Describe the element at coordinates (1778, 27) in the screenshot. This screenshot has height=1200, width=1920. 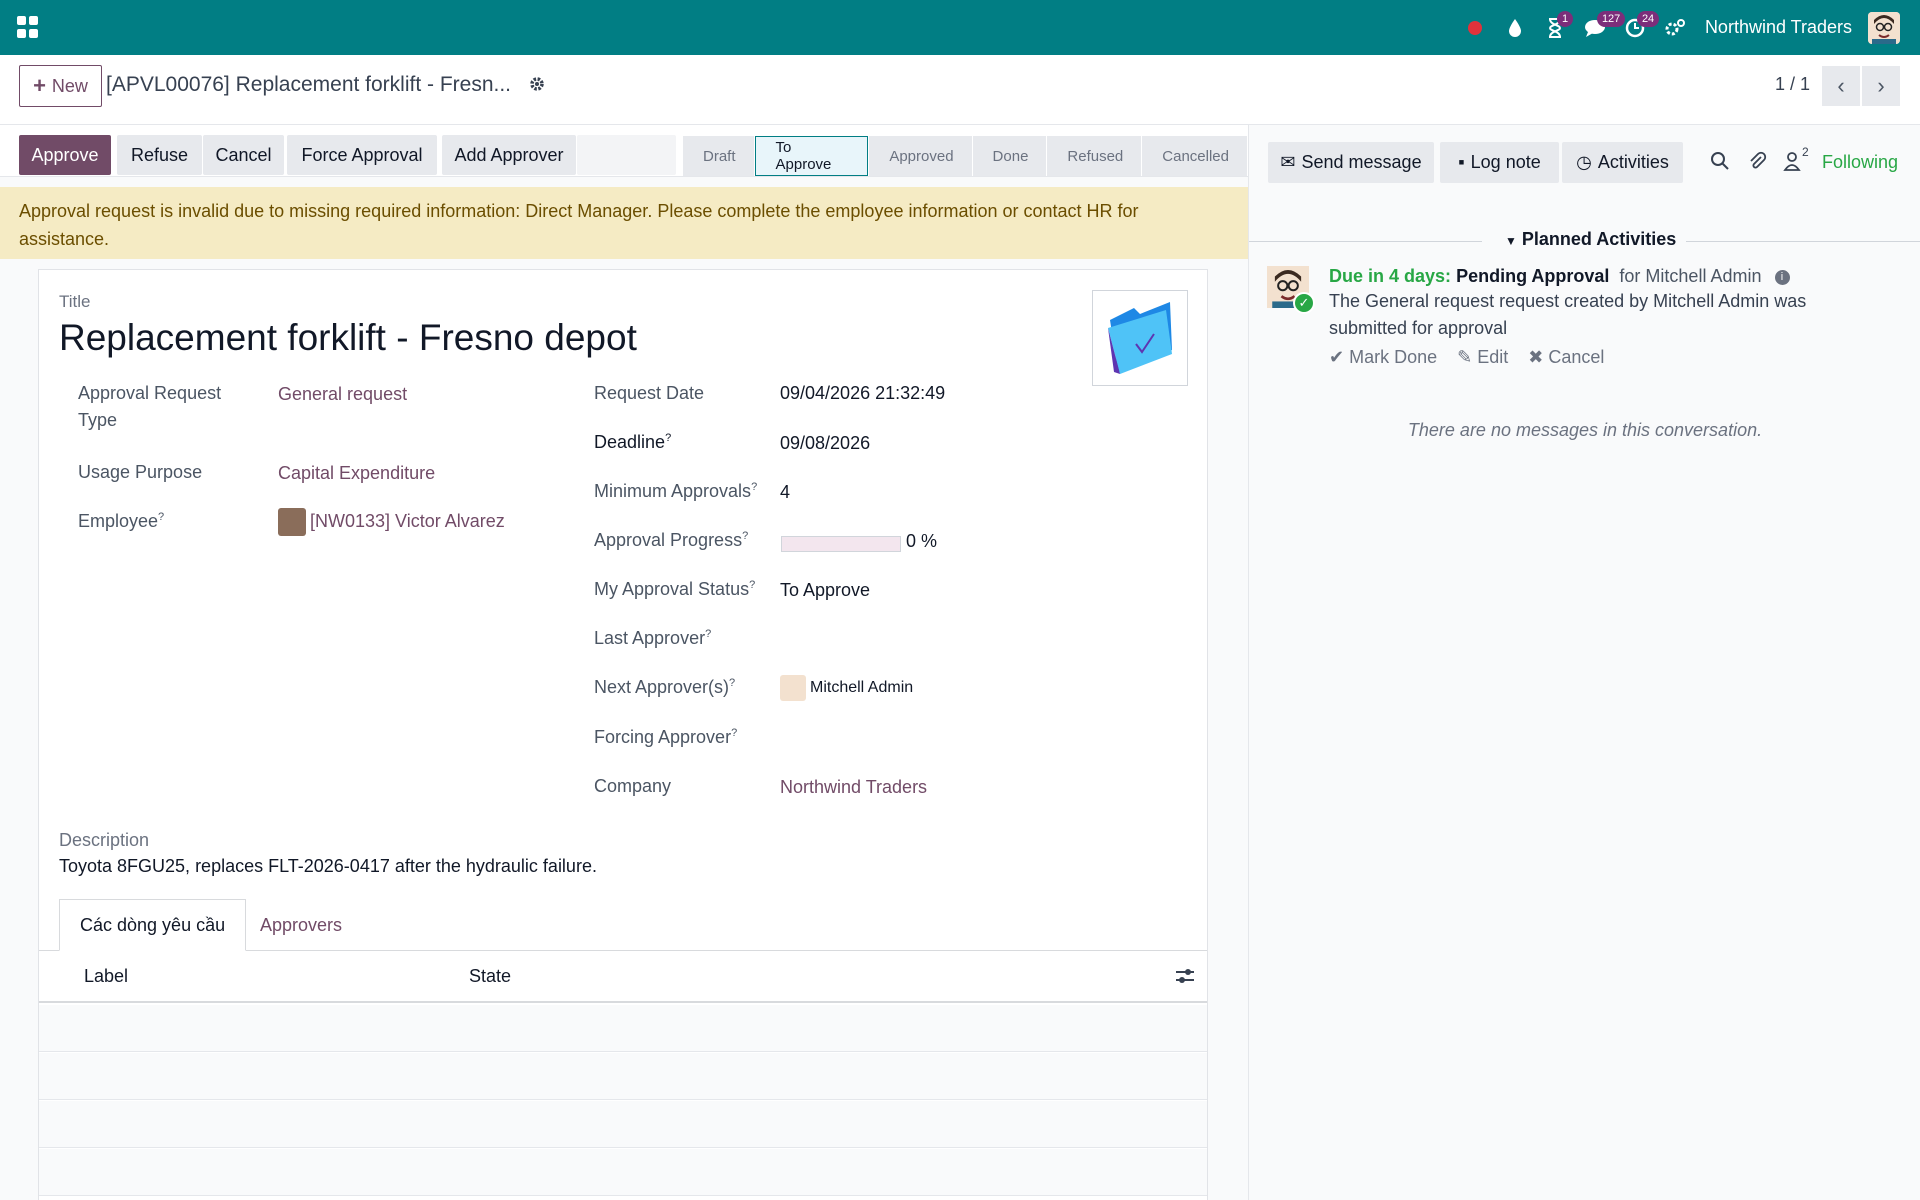
I see `company-switcher: Northwind Traders` at that location.